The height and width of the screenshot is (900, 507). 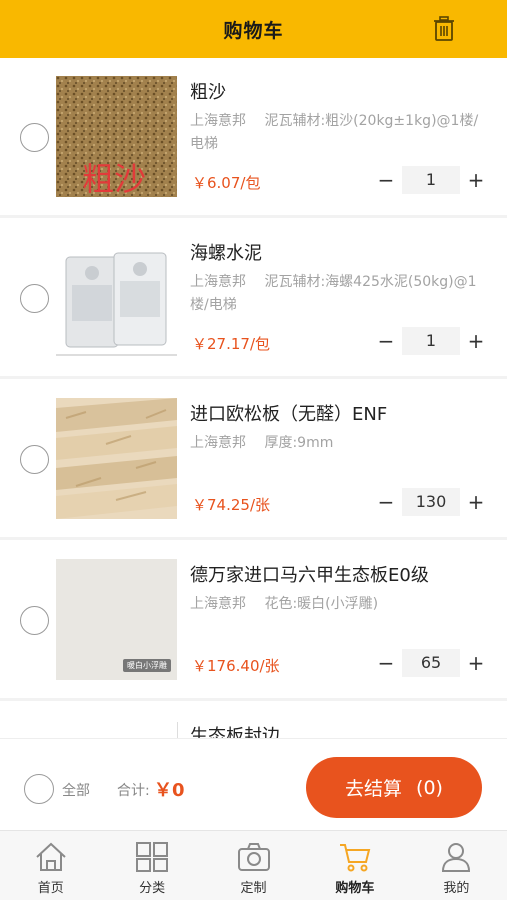 What do you see at coordinates (262, 443) in the screenshot?
I see `product-spec: 上海意邦 厚度:9mm` at bounding box center [262, 443].